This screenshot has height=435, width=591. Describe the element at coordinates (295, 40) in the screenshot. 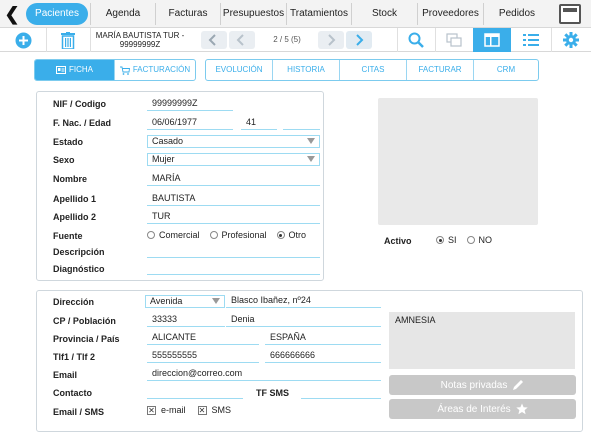

I see `toolbar: MARÍA BAUTISTA TUR - 99999999Z 2 / 5 (5)` at that location.